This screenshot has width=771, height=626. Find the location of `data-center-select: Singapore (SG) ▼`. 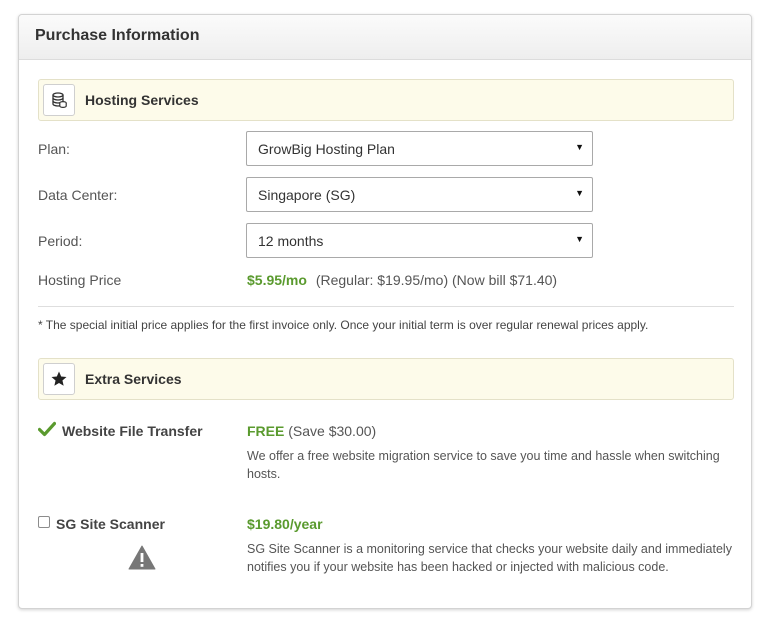

data-center-select: Singapore (SG) ▼ is located at coordinates (419, 194).